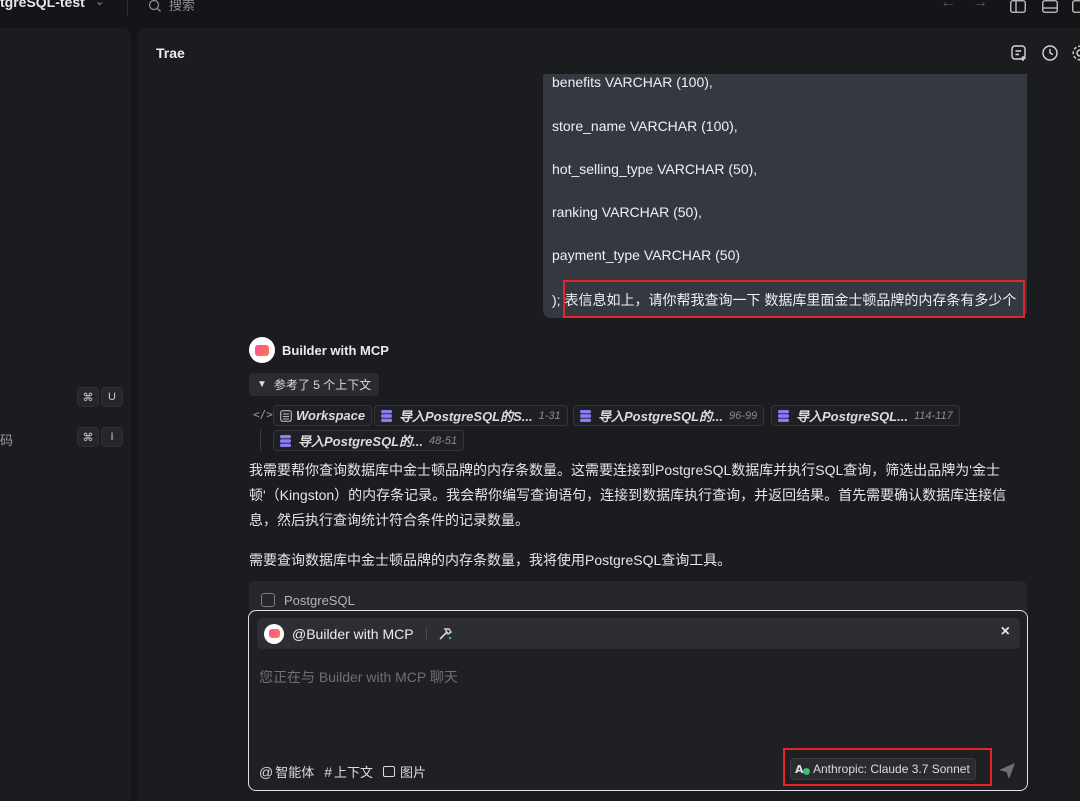  What do you see at coordinates (645, 126) in the screenshot?
I see `message-line: store_name VARCHAR (100),` at bounding box center [645, 126].